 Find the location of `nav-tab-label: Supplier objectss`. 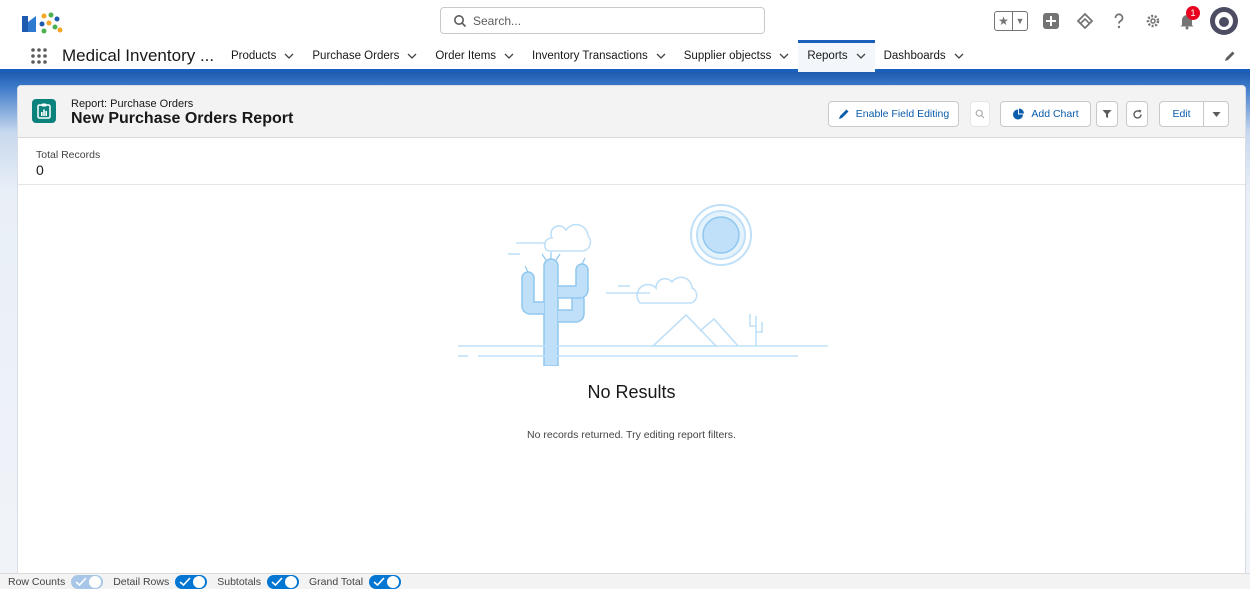

nav-tab-label: Supplier objectss is located at coordinates (727, 56).